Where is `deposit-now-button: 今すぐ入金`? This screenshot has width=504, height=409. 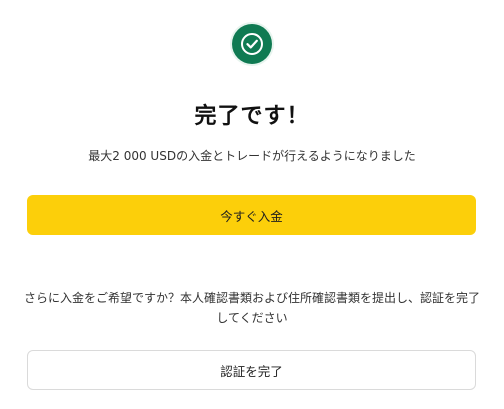 deposit-now-button: 今すぐ入金 is located at coordinates (251, 215).